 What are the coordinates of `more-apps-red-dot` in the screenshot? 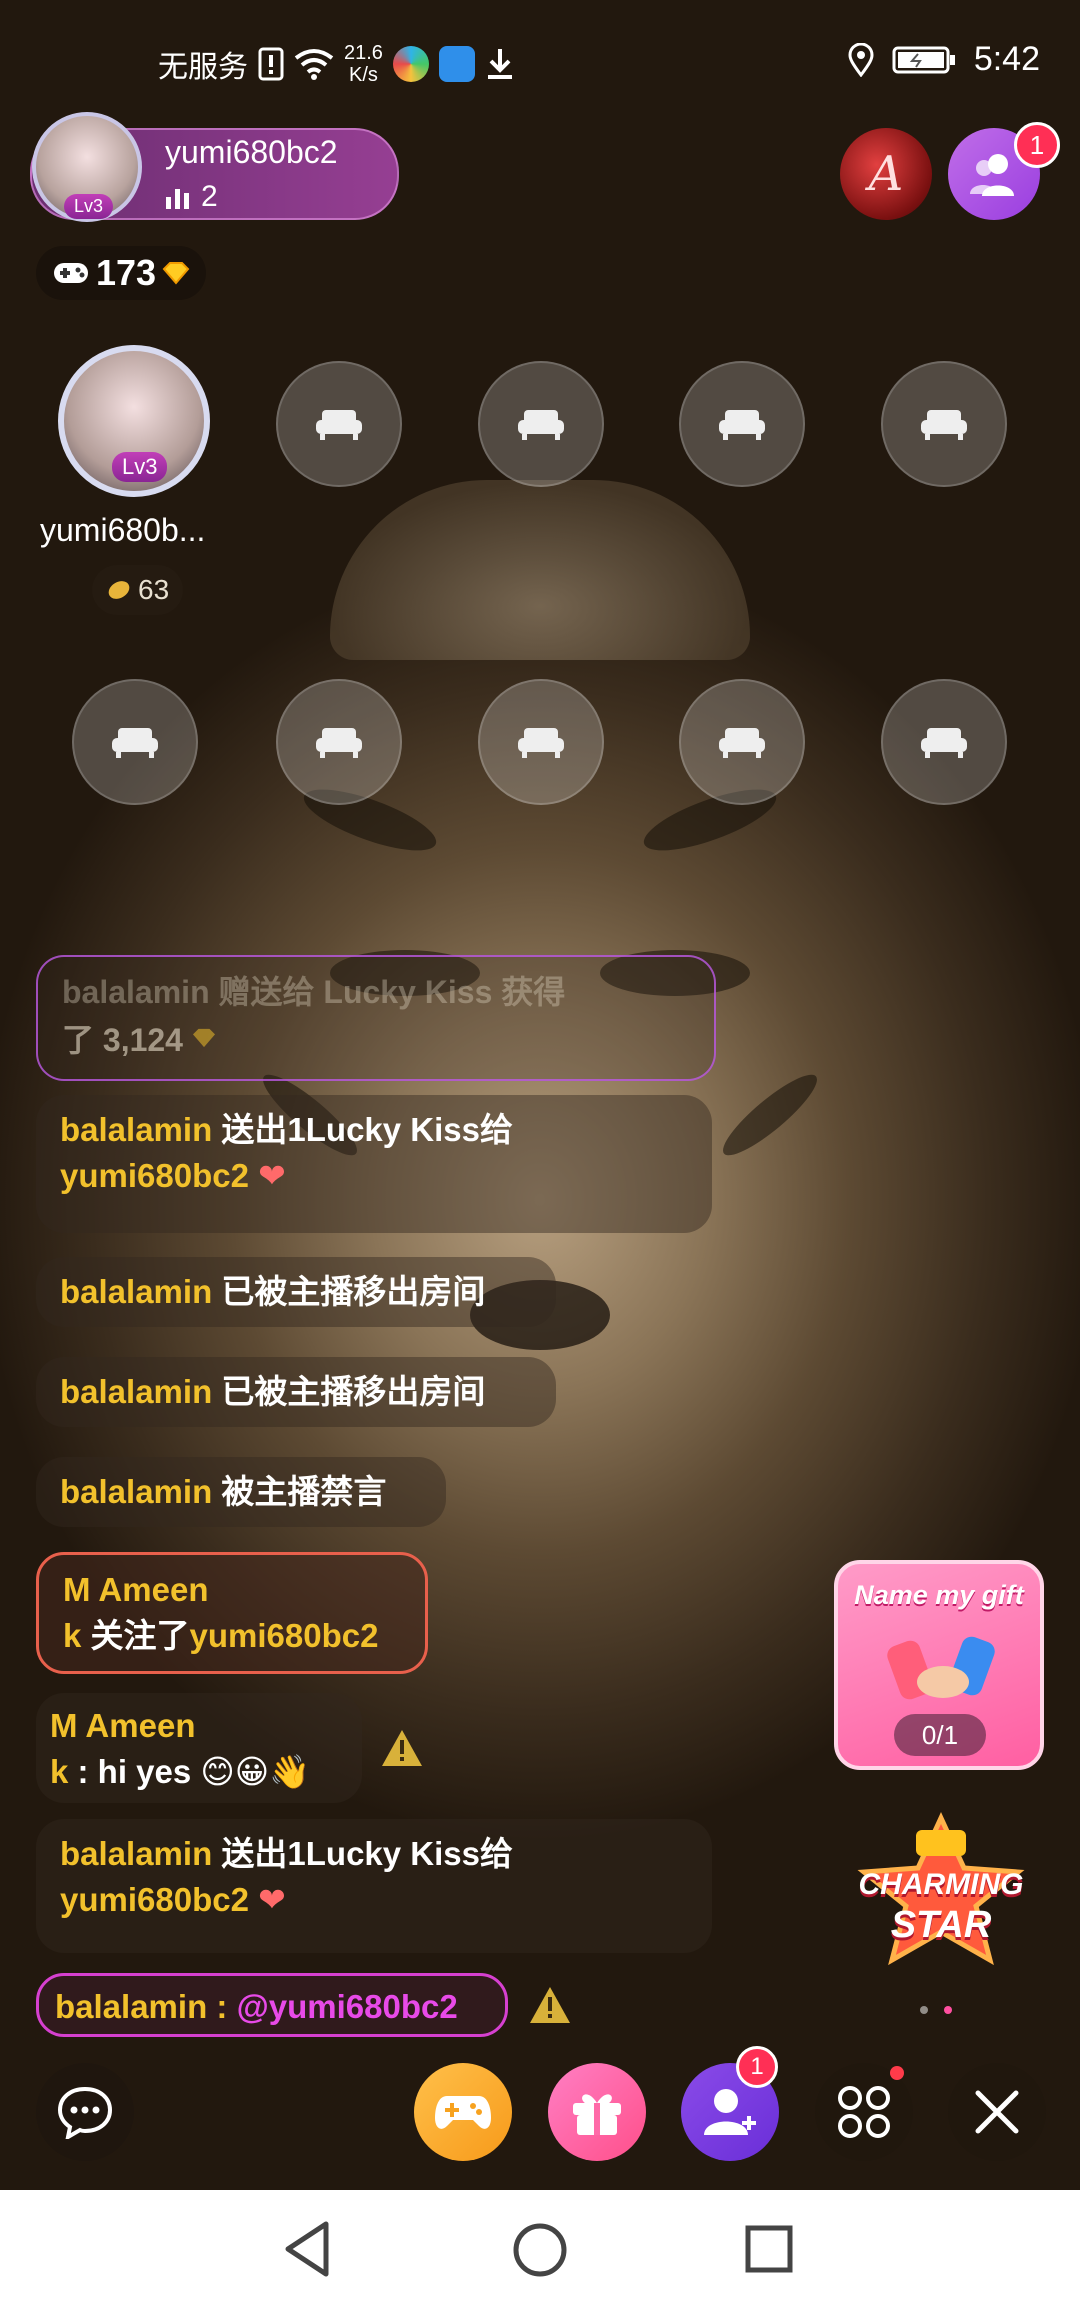 It's located at (897, 2073).